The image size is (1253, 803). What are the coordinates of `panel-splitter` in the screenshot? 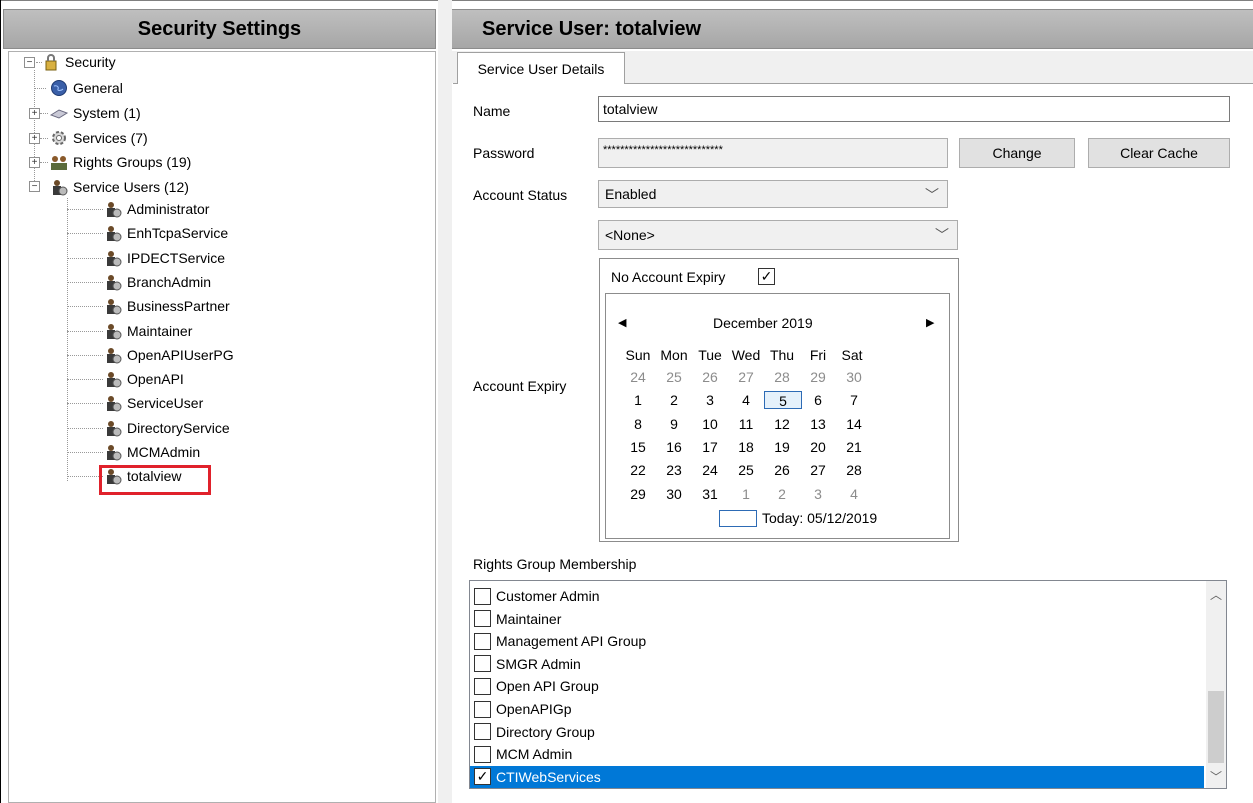 It's located at (445, 401).